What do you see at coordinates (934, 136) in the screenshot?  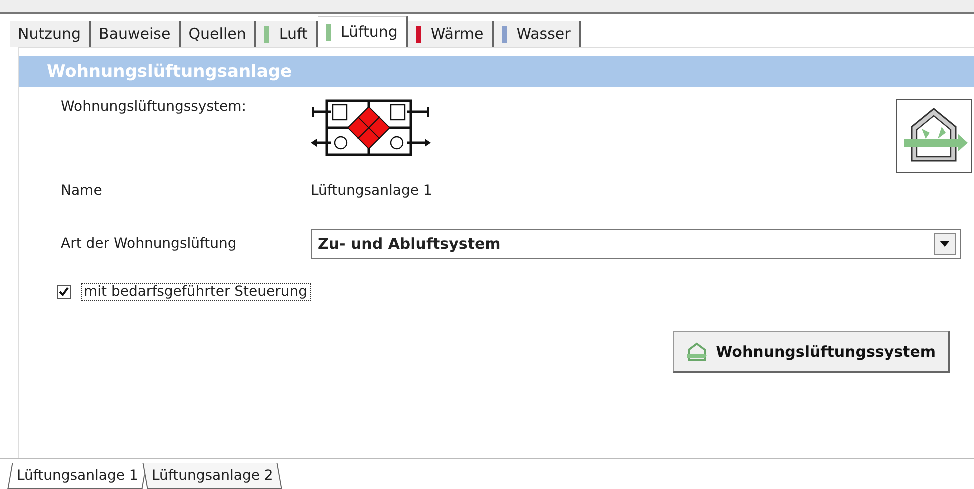 I see `house-ventilation-icon` at bounding box center [934, 136].